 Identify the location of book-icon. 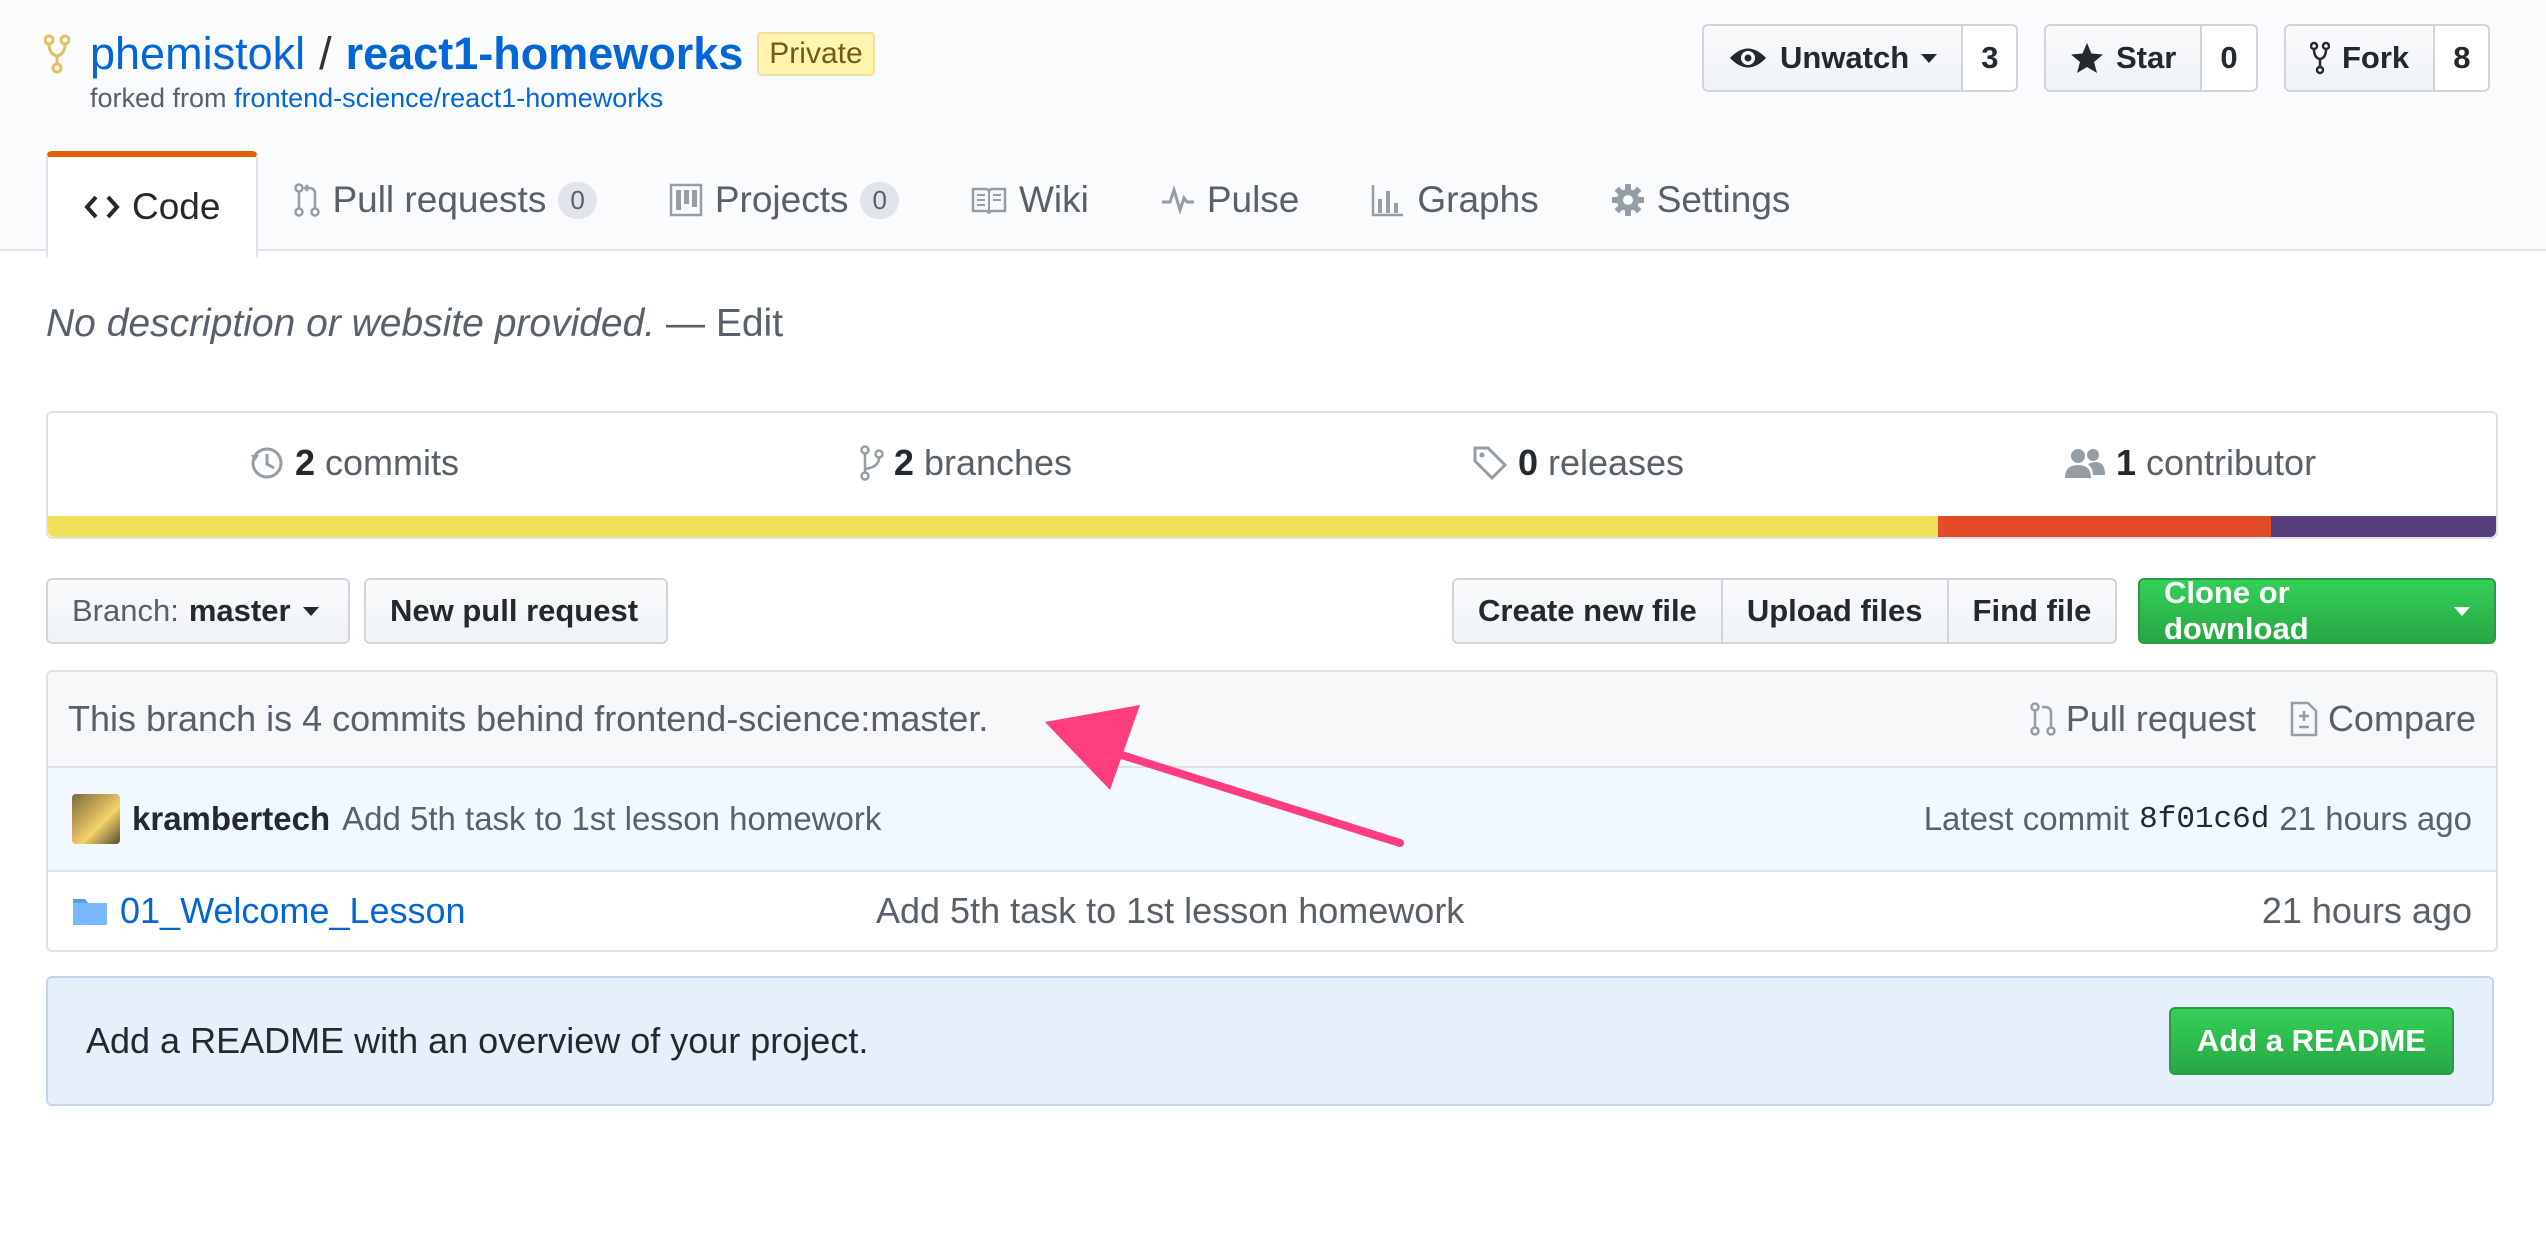
(989, 200).